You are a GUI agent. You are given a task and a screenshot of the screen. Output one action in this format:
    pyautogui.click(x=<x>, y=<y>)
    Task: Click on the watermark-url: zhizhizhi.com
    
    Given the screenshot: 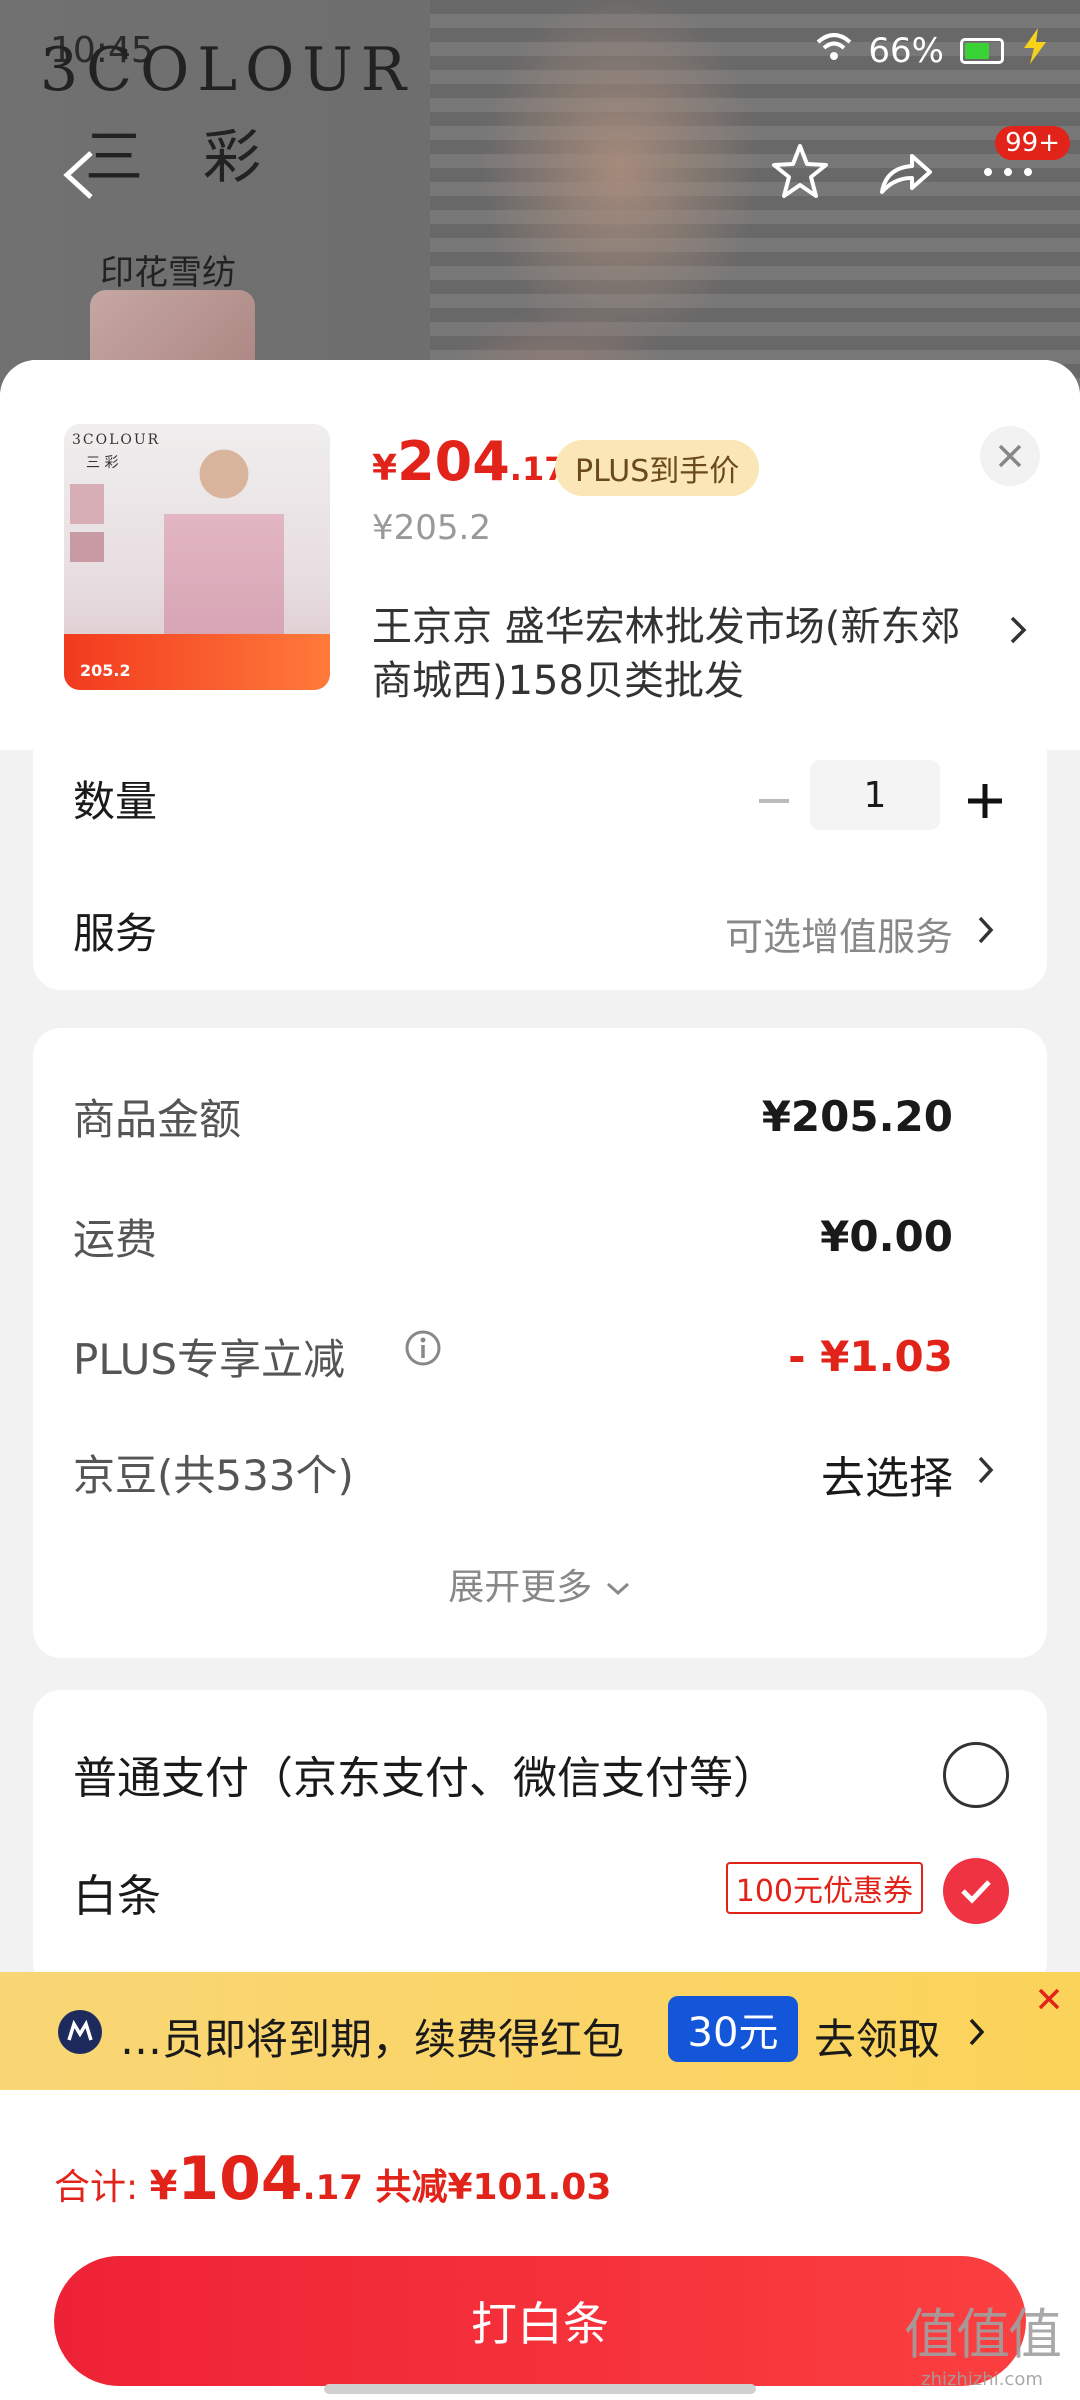 What is the action you would take?
    pyautogui.click(x=982, y=2379)
    